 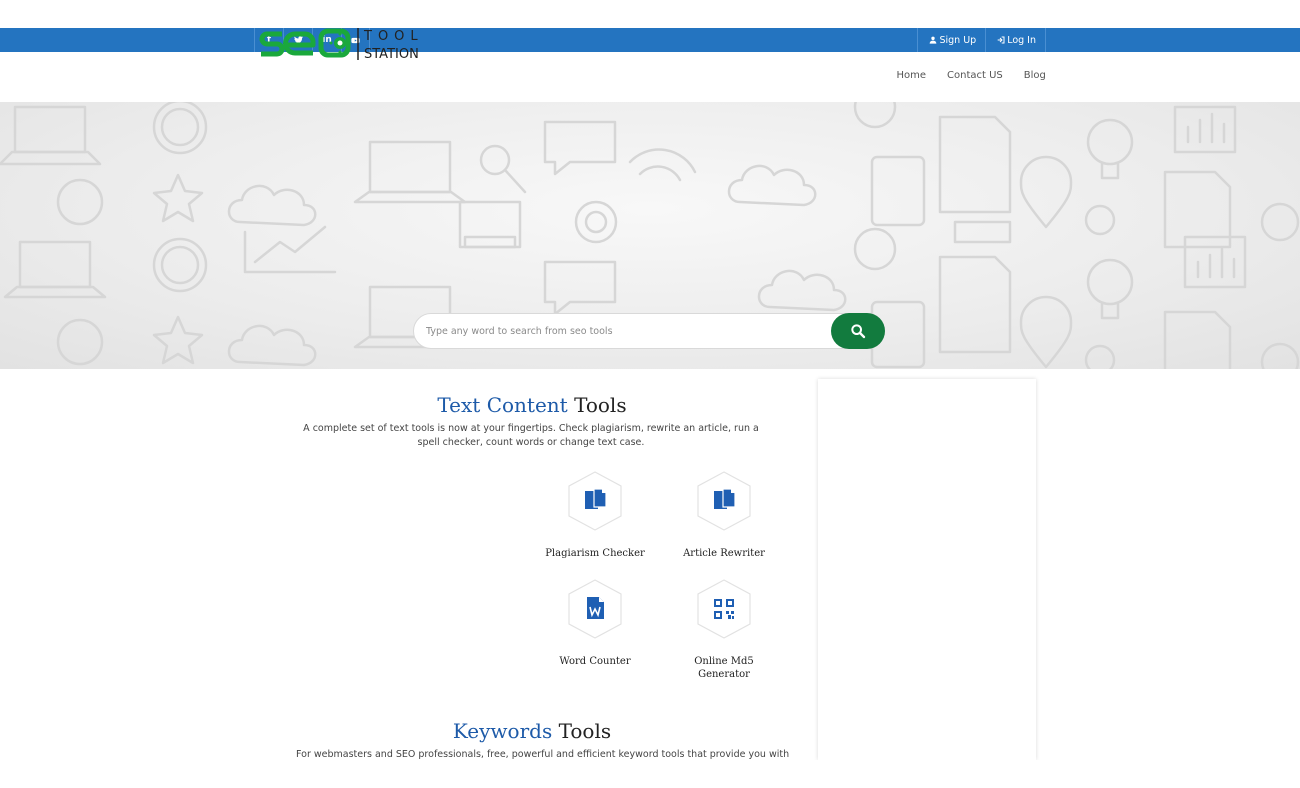 I want to click on sign-up-link: Sign Up, so click(x=951, y=40).